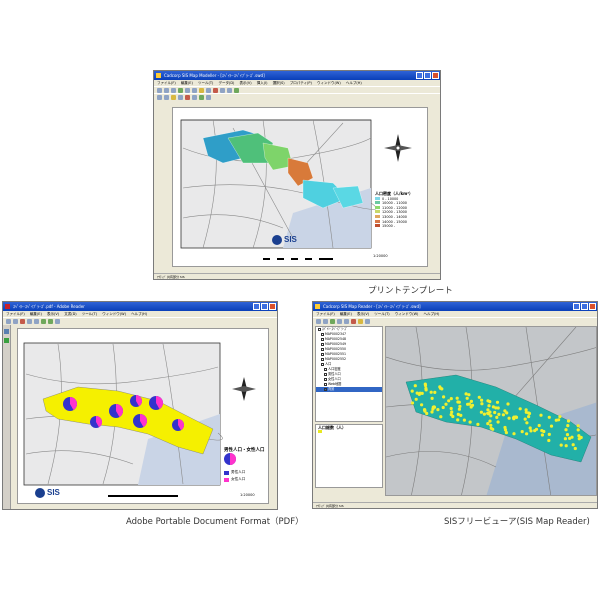 This screenshot has width=600, height=600. I want to click on menu-select: 選択(S), so click(279, 83).